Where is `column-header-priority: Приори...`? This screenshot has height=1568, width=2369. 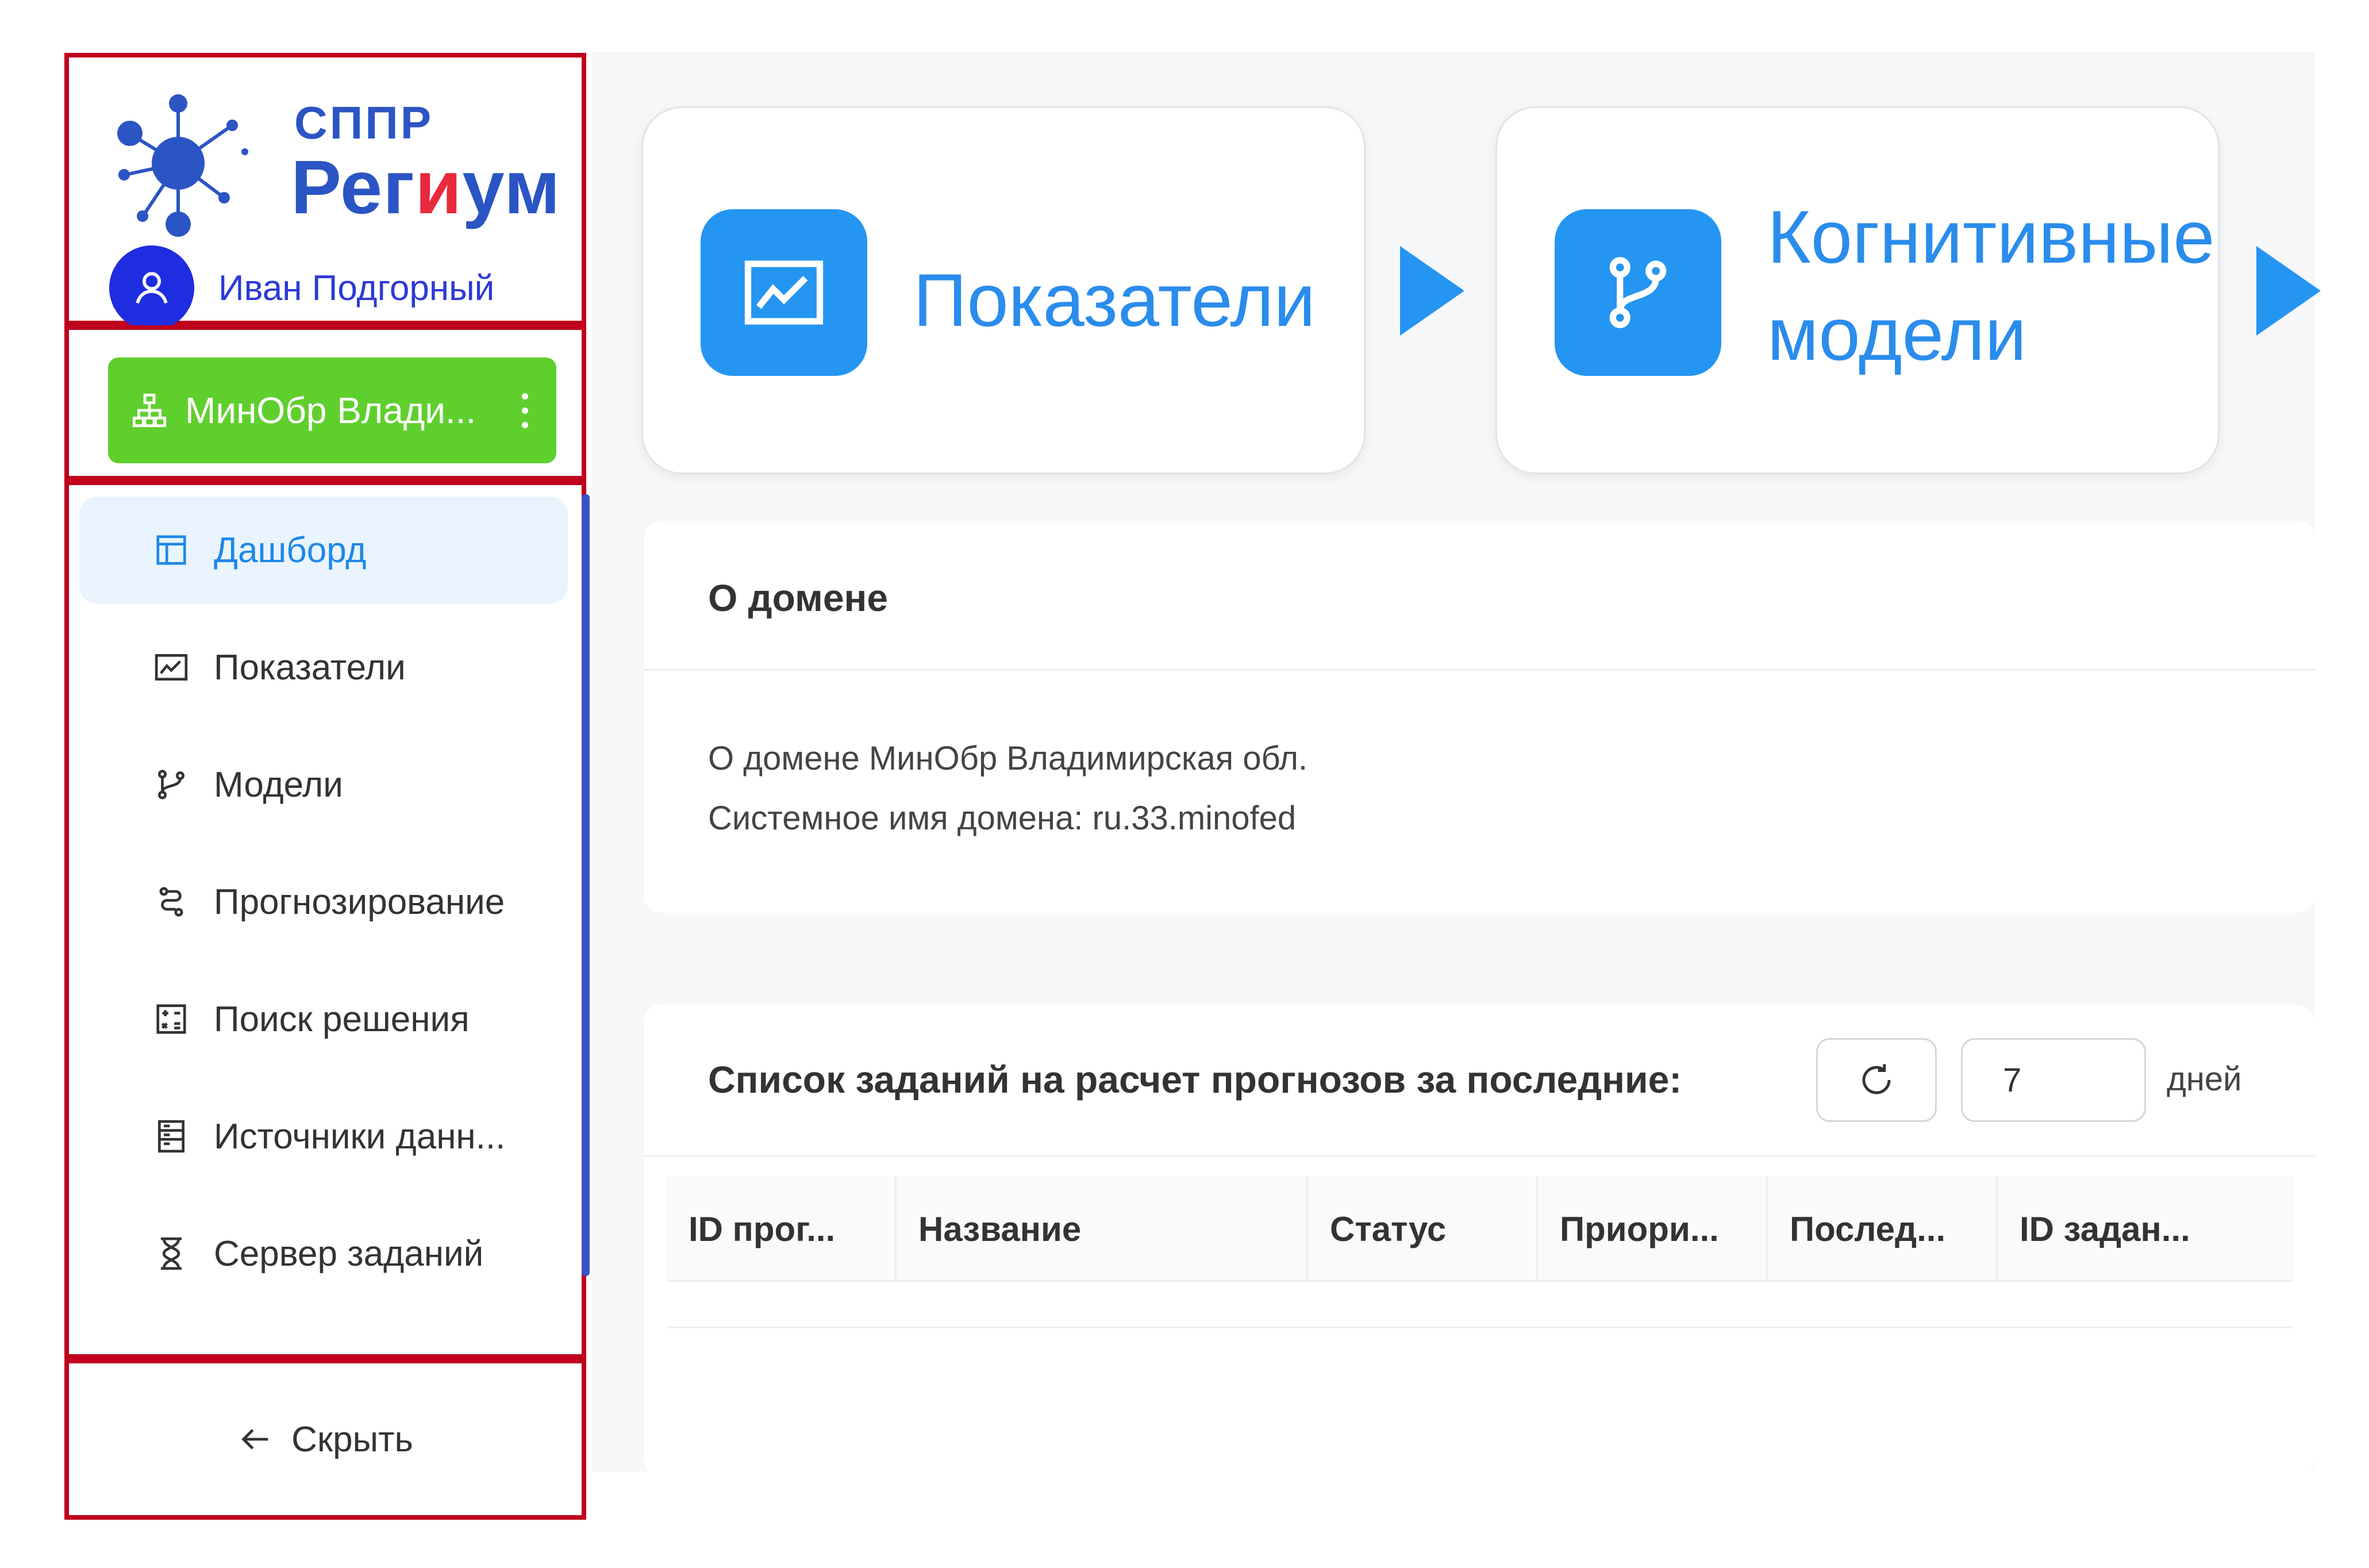 column-header-priority: Приори... is located at coordinates (1653, 1229).